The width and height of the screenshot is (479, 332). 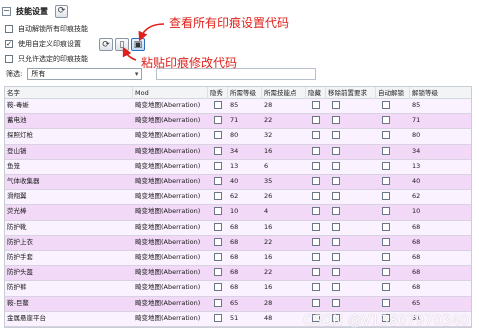 What do you see at coordinates (440, 181) in the screenshot?
I see `cell-unlock-level: 40` at bounding box center [440, 181].